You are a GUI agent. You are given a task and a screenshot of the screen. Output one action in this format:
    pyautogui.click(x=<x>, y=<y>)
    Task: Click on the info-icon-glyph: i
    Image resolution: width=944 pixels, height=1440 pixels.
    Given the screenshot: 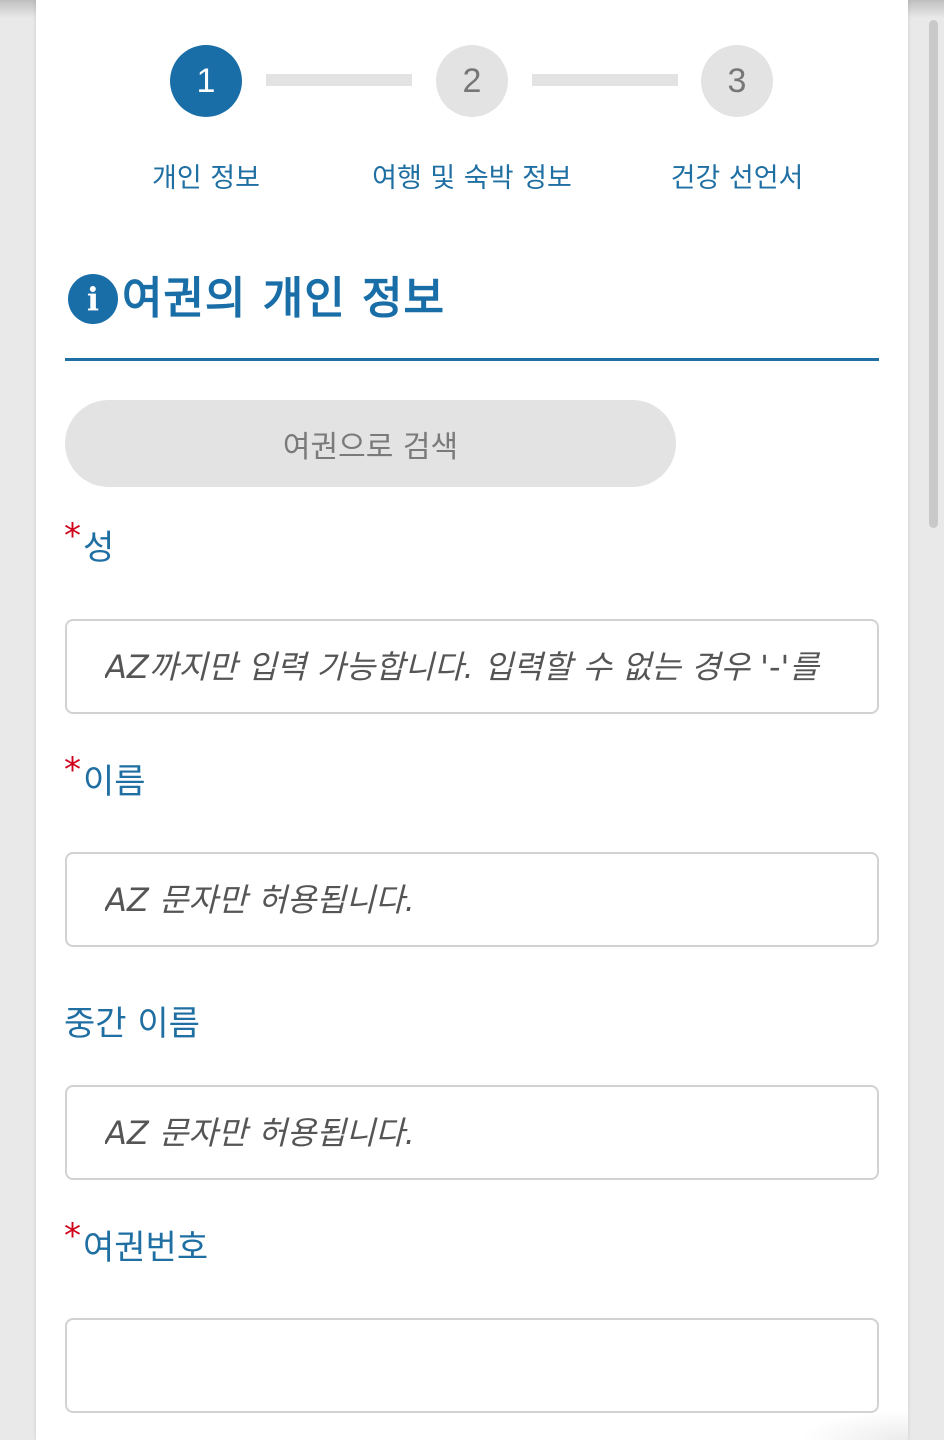 What is the action you would take?
    pyautogui.click(x=93, y=299)
    